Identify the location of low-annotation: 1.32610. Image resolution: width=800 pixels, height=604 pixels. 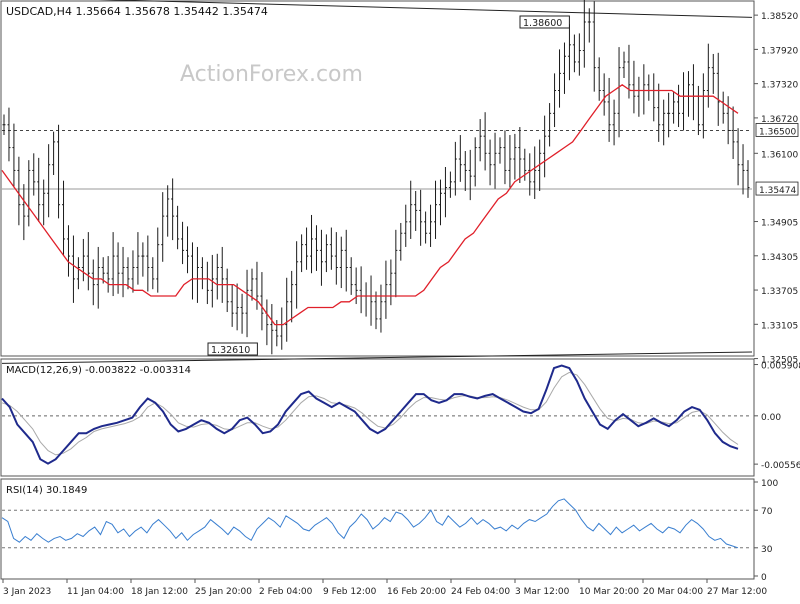
(230, 350).